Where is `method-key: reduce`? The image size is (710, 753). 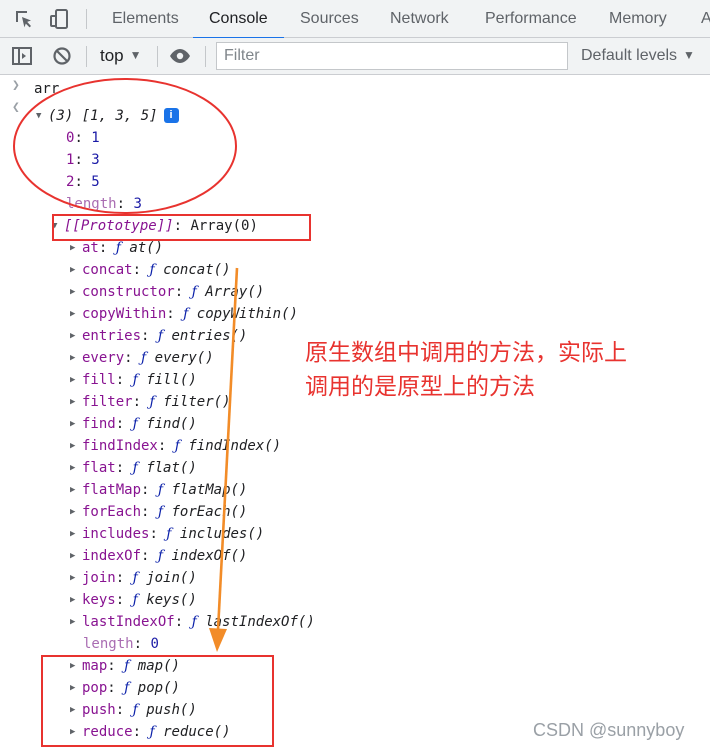
method-key: reduce is located at coordinates (107, 732).